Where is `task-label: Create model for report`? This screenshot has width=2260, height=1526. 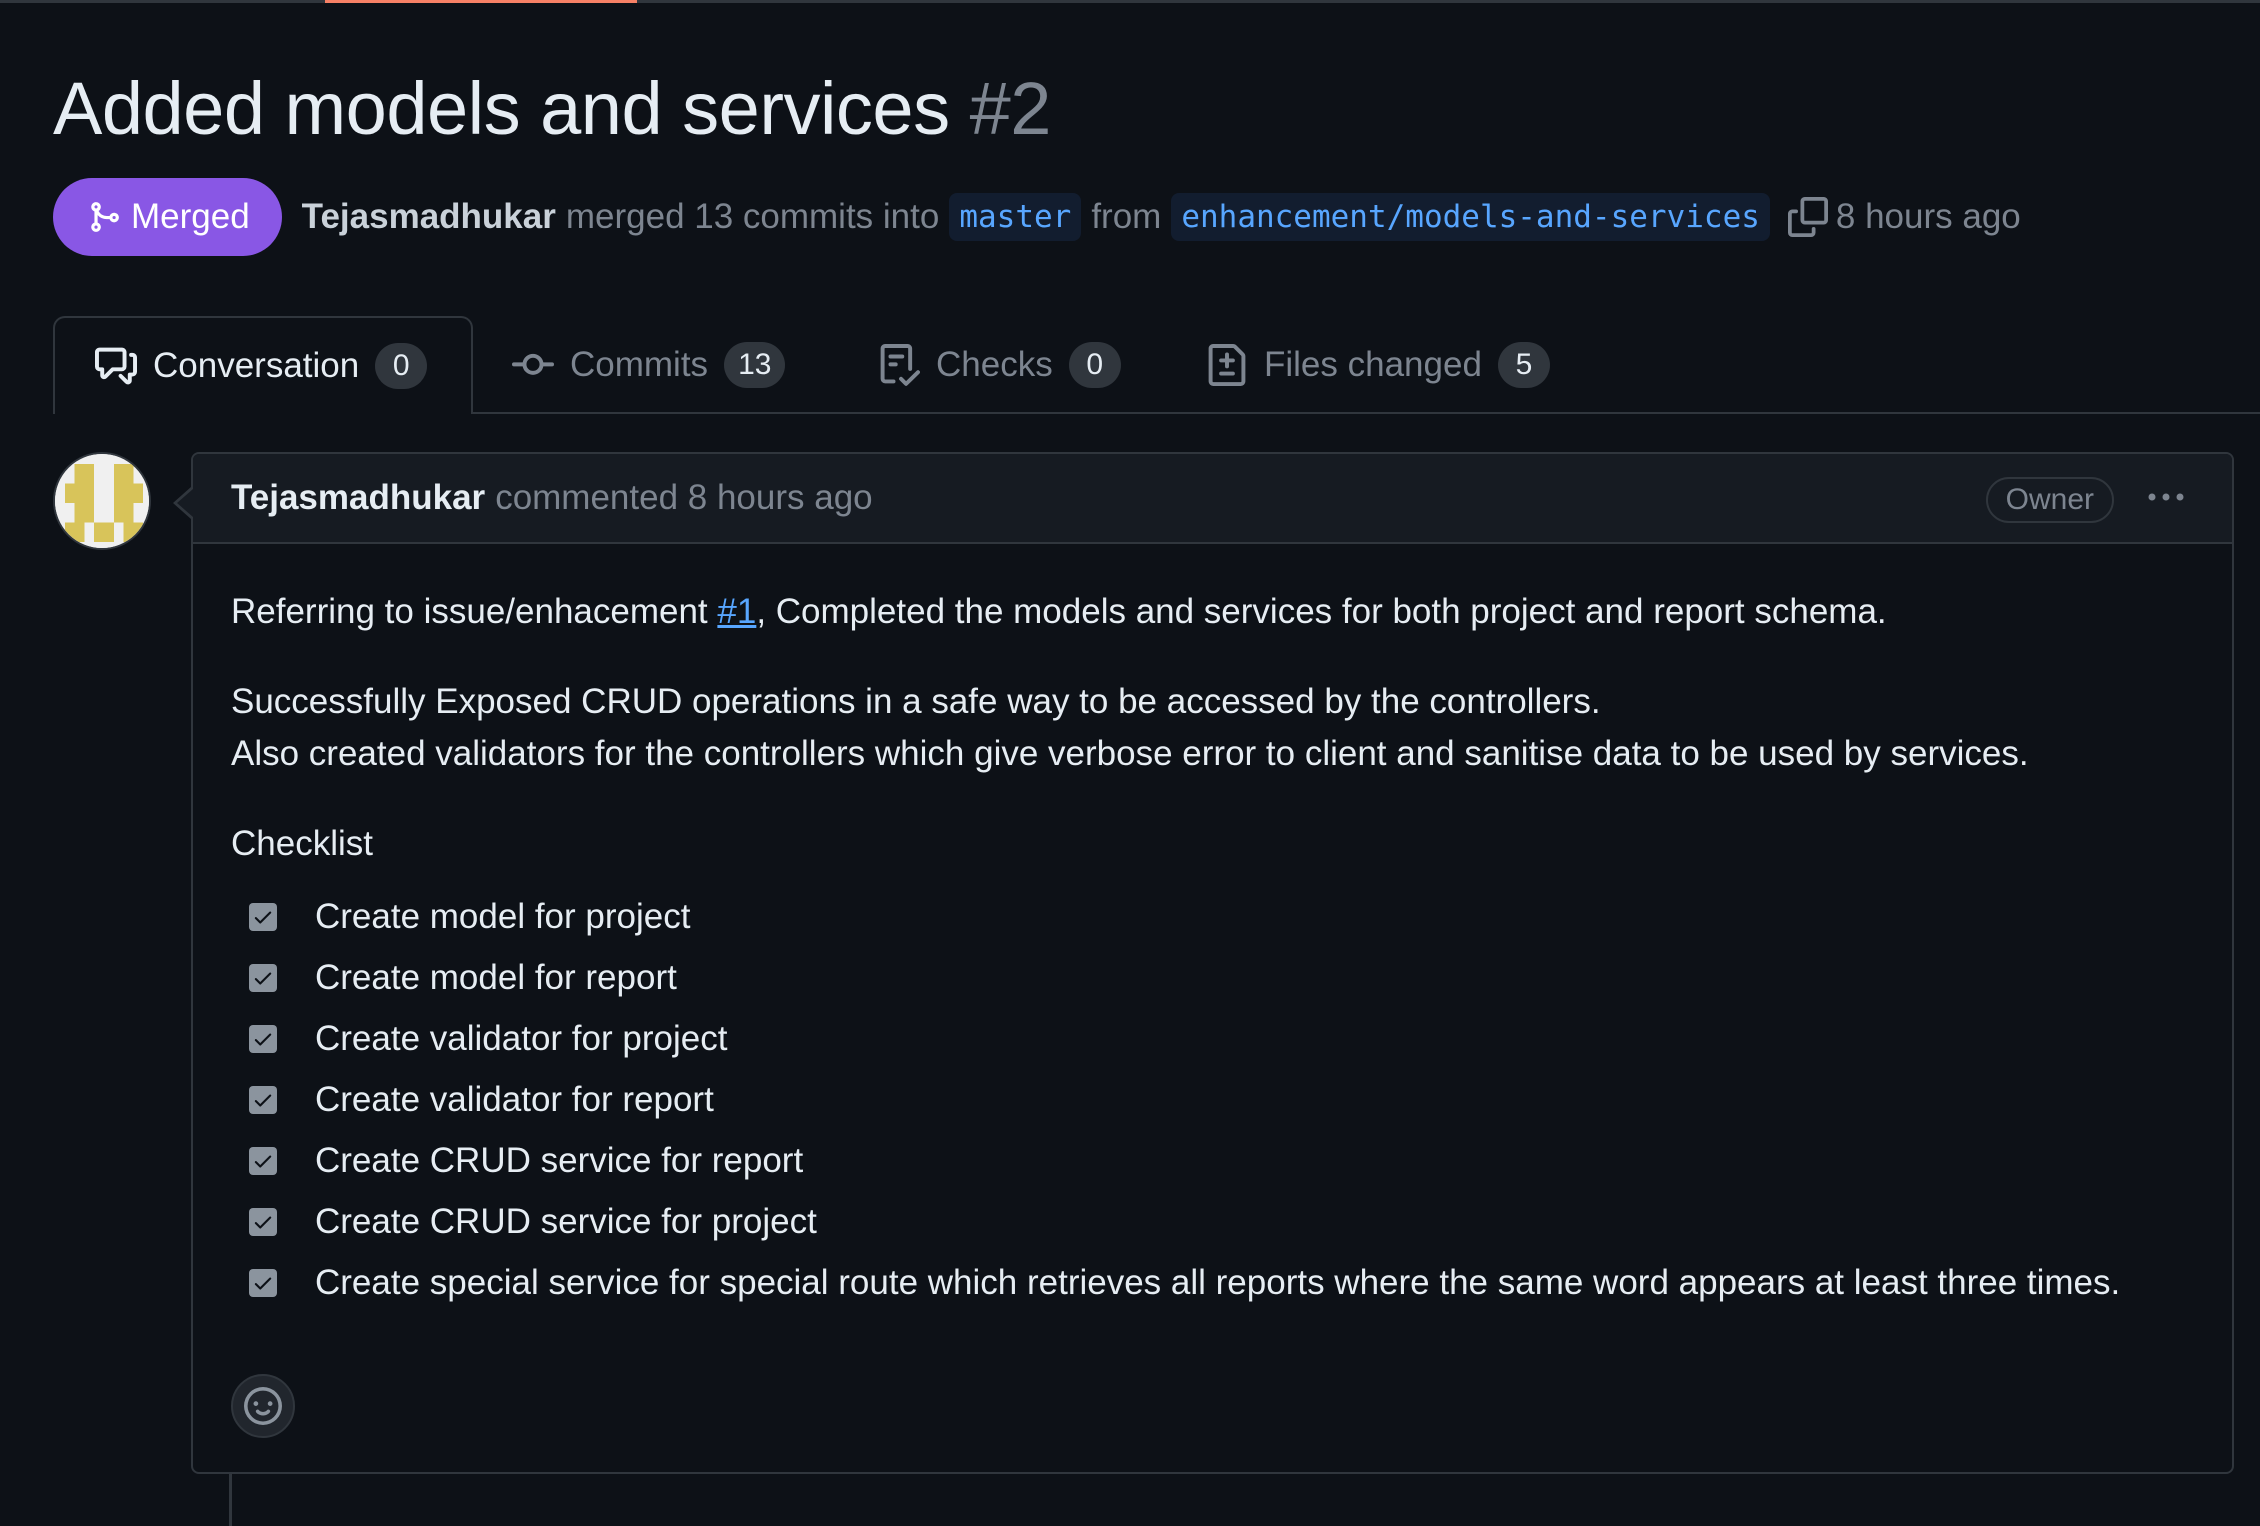 task-label: Create model for report is located at coordinates (496, 977).